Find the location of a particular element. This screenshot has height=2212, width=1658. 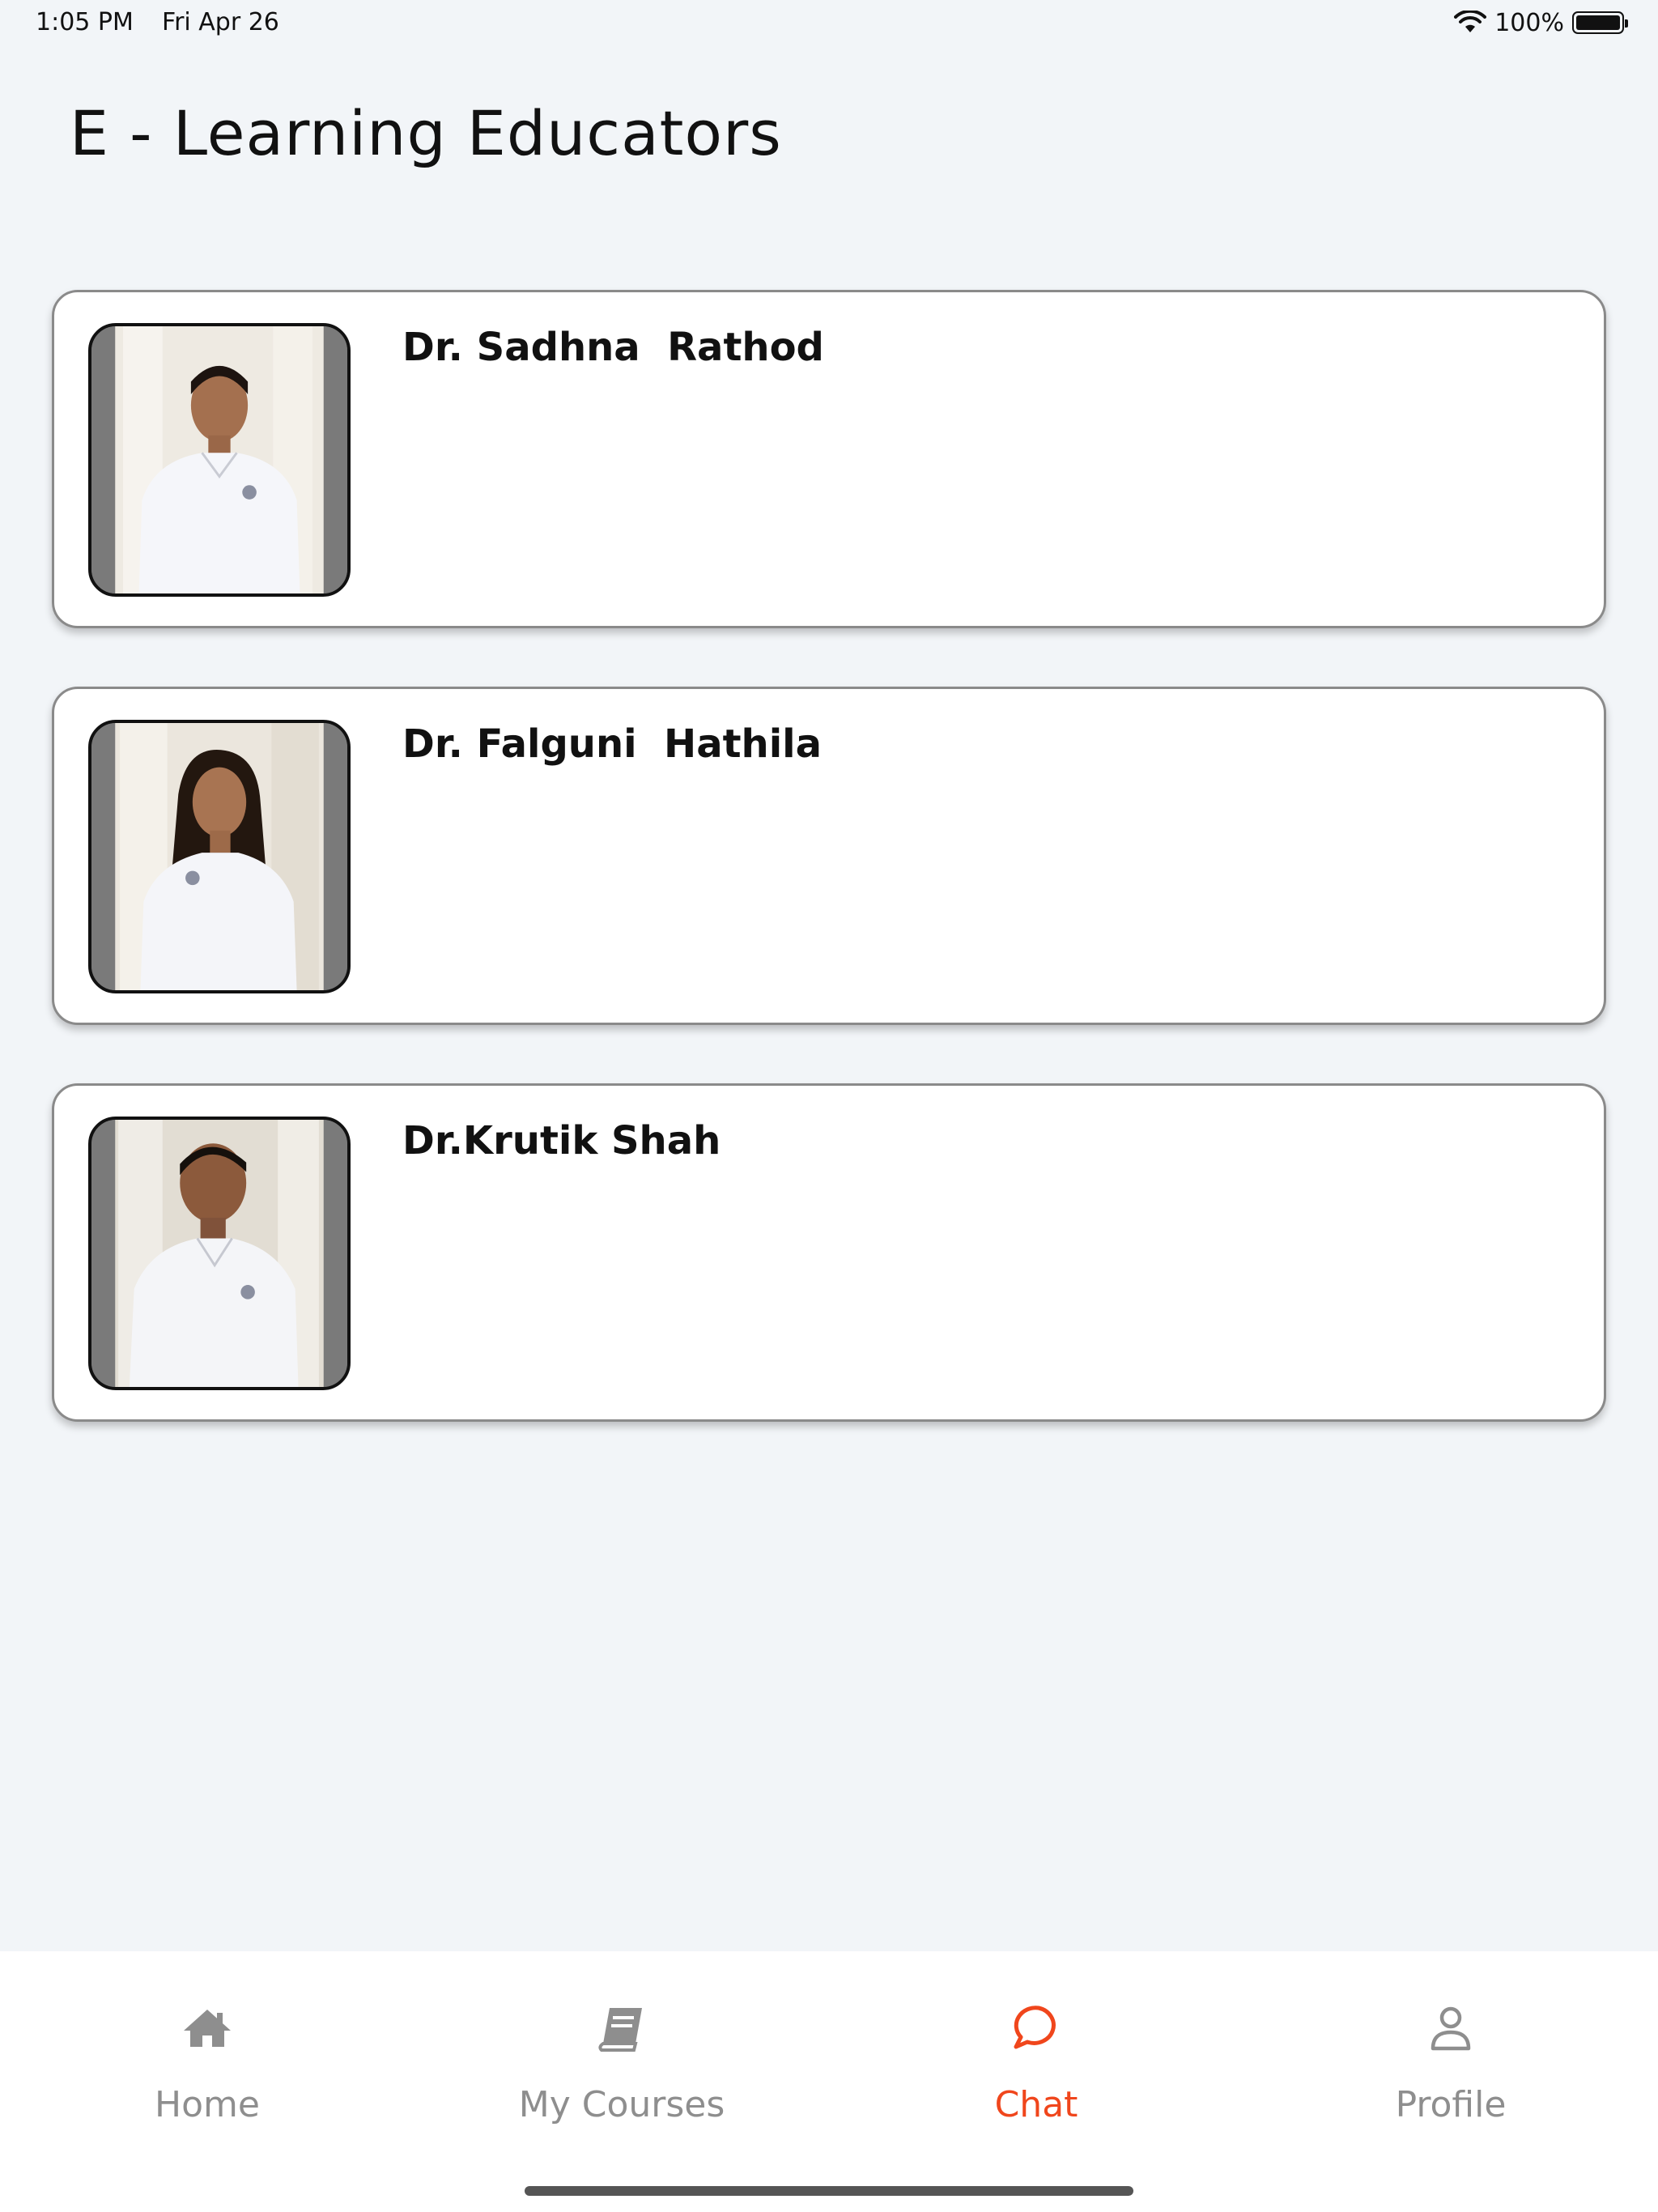

status-bar: 1:05 PM Fri Apr 26 100% is located at coordinates (829, 25).